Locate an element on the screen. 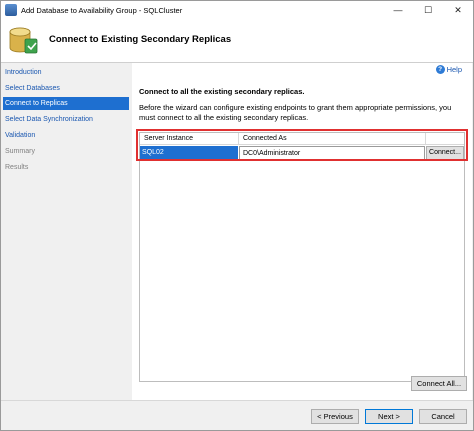 Image resolution: width=474 pixels, height=431 pixels. help-icon: ? is located at coordinates (440, 69).